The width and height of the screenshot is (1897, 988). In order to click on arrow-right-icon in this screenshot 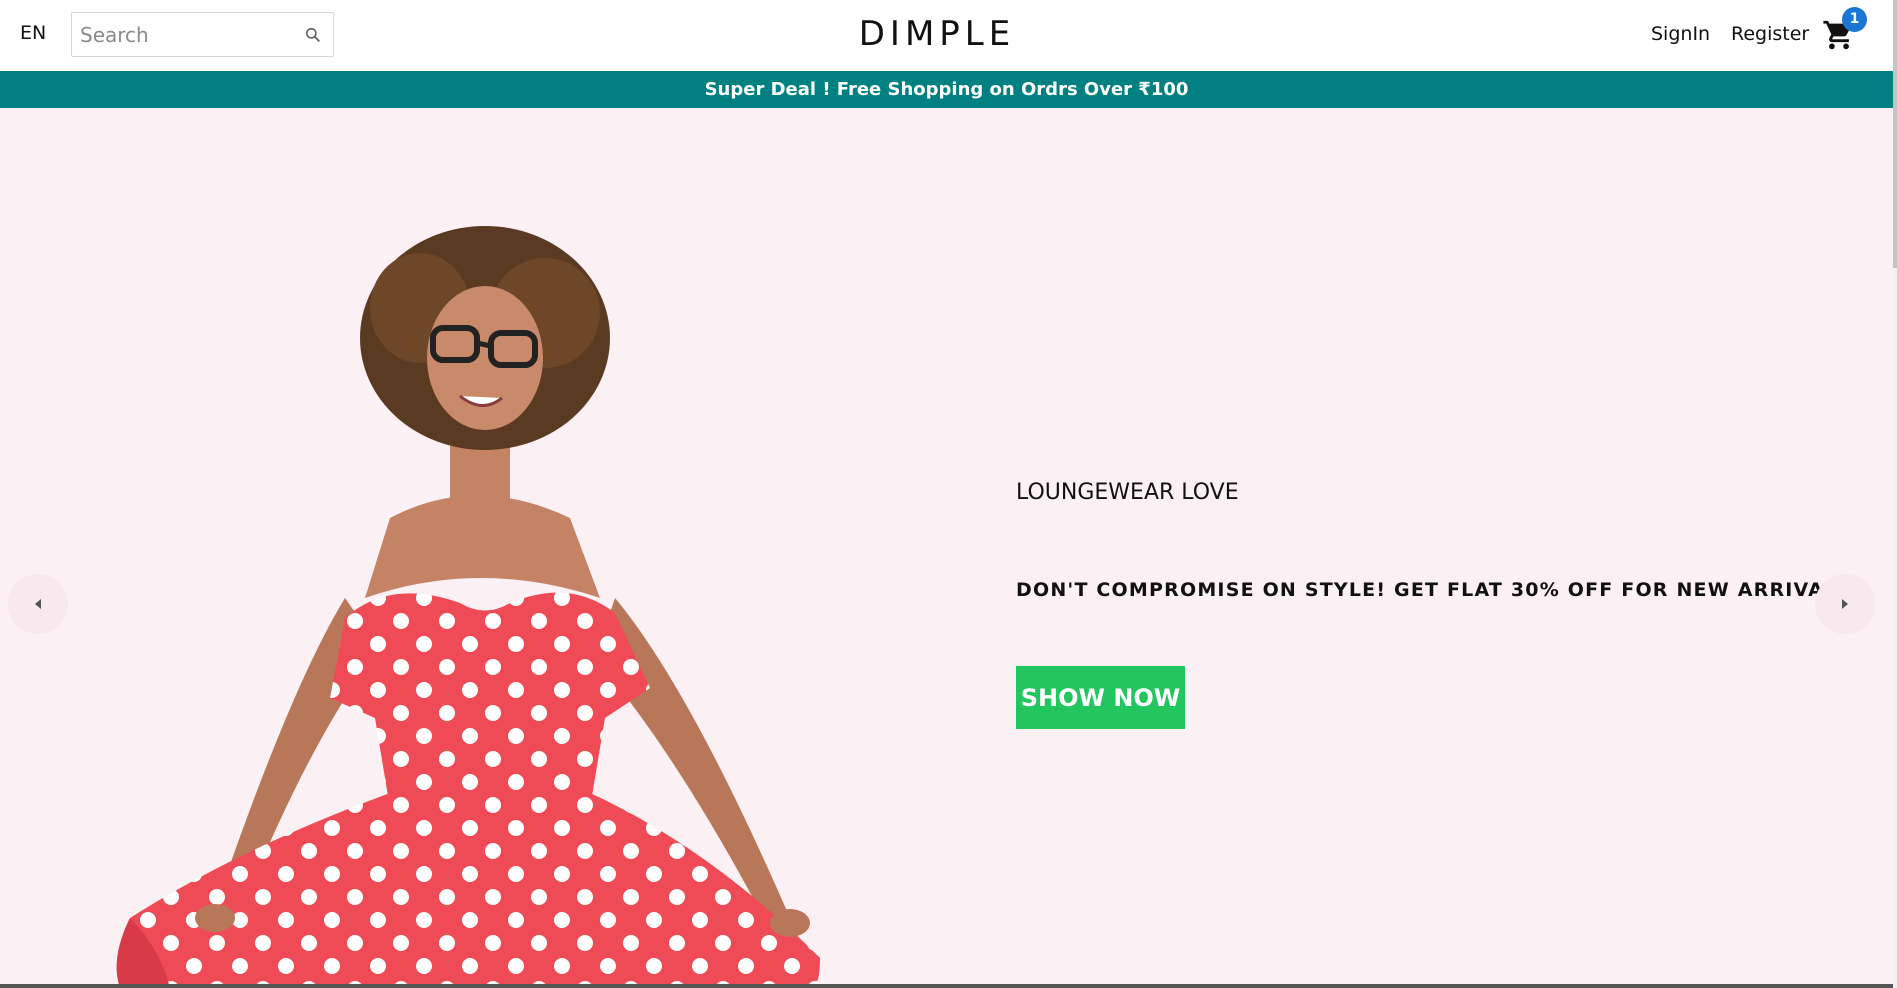, I will do `click(1845, 604)`.